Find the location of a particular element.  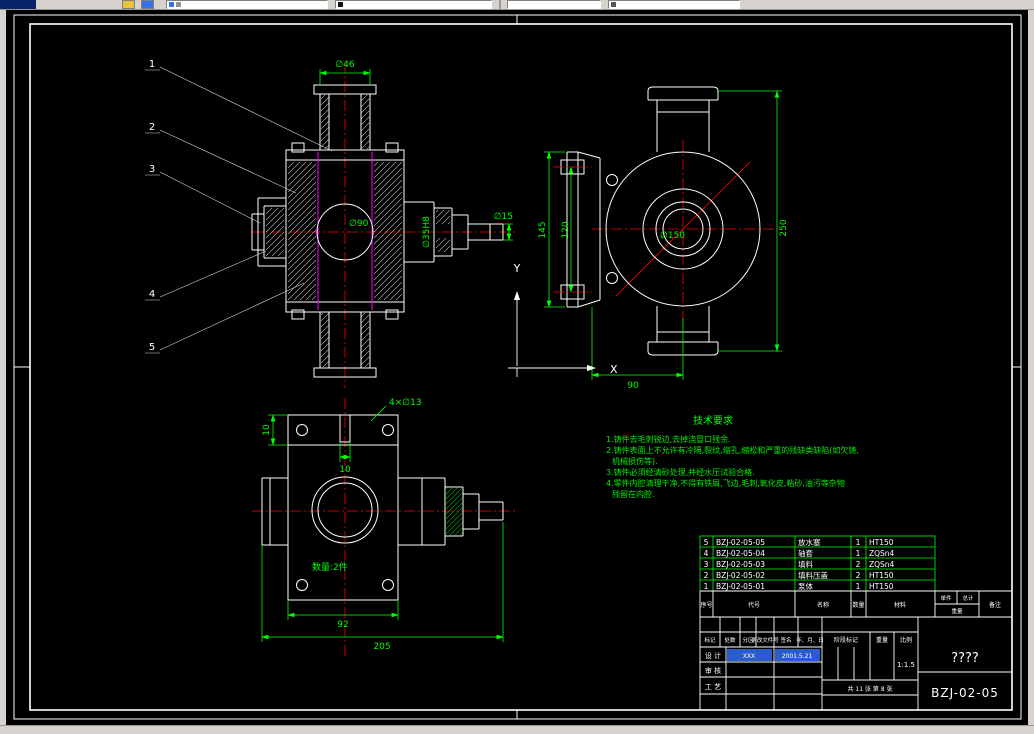

dim-label-145: 145 is located at coordinates (543, 229).